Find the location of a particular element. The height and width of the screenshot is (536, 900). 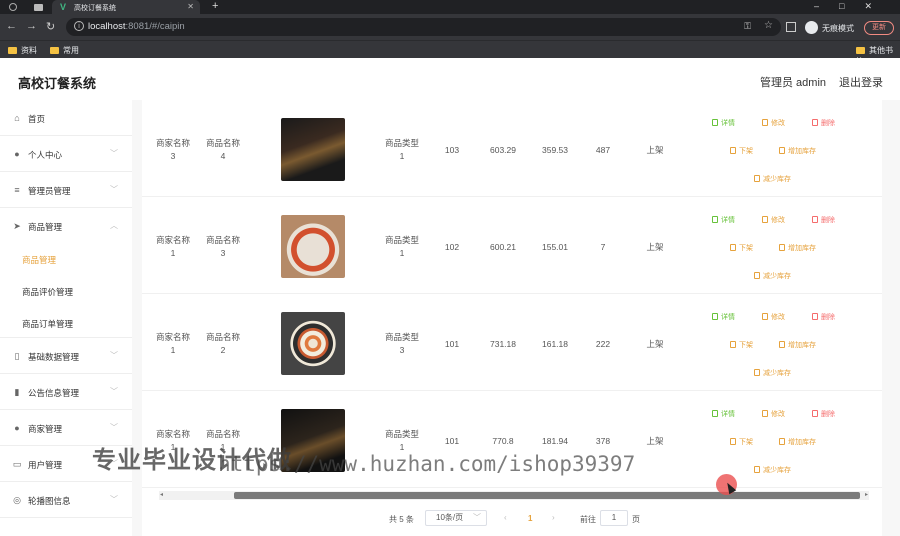

incognito-icon is located at coordinates (811, 27).